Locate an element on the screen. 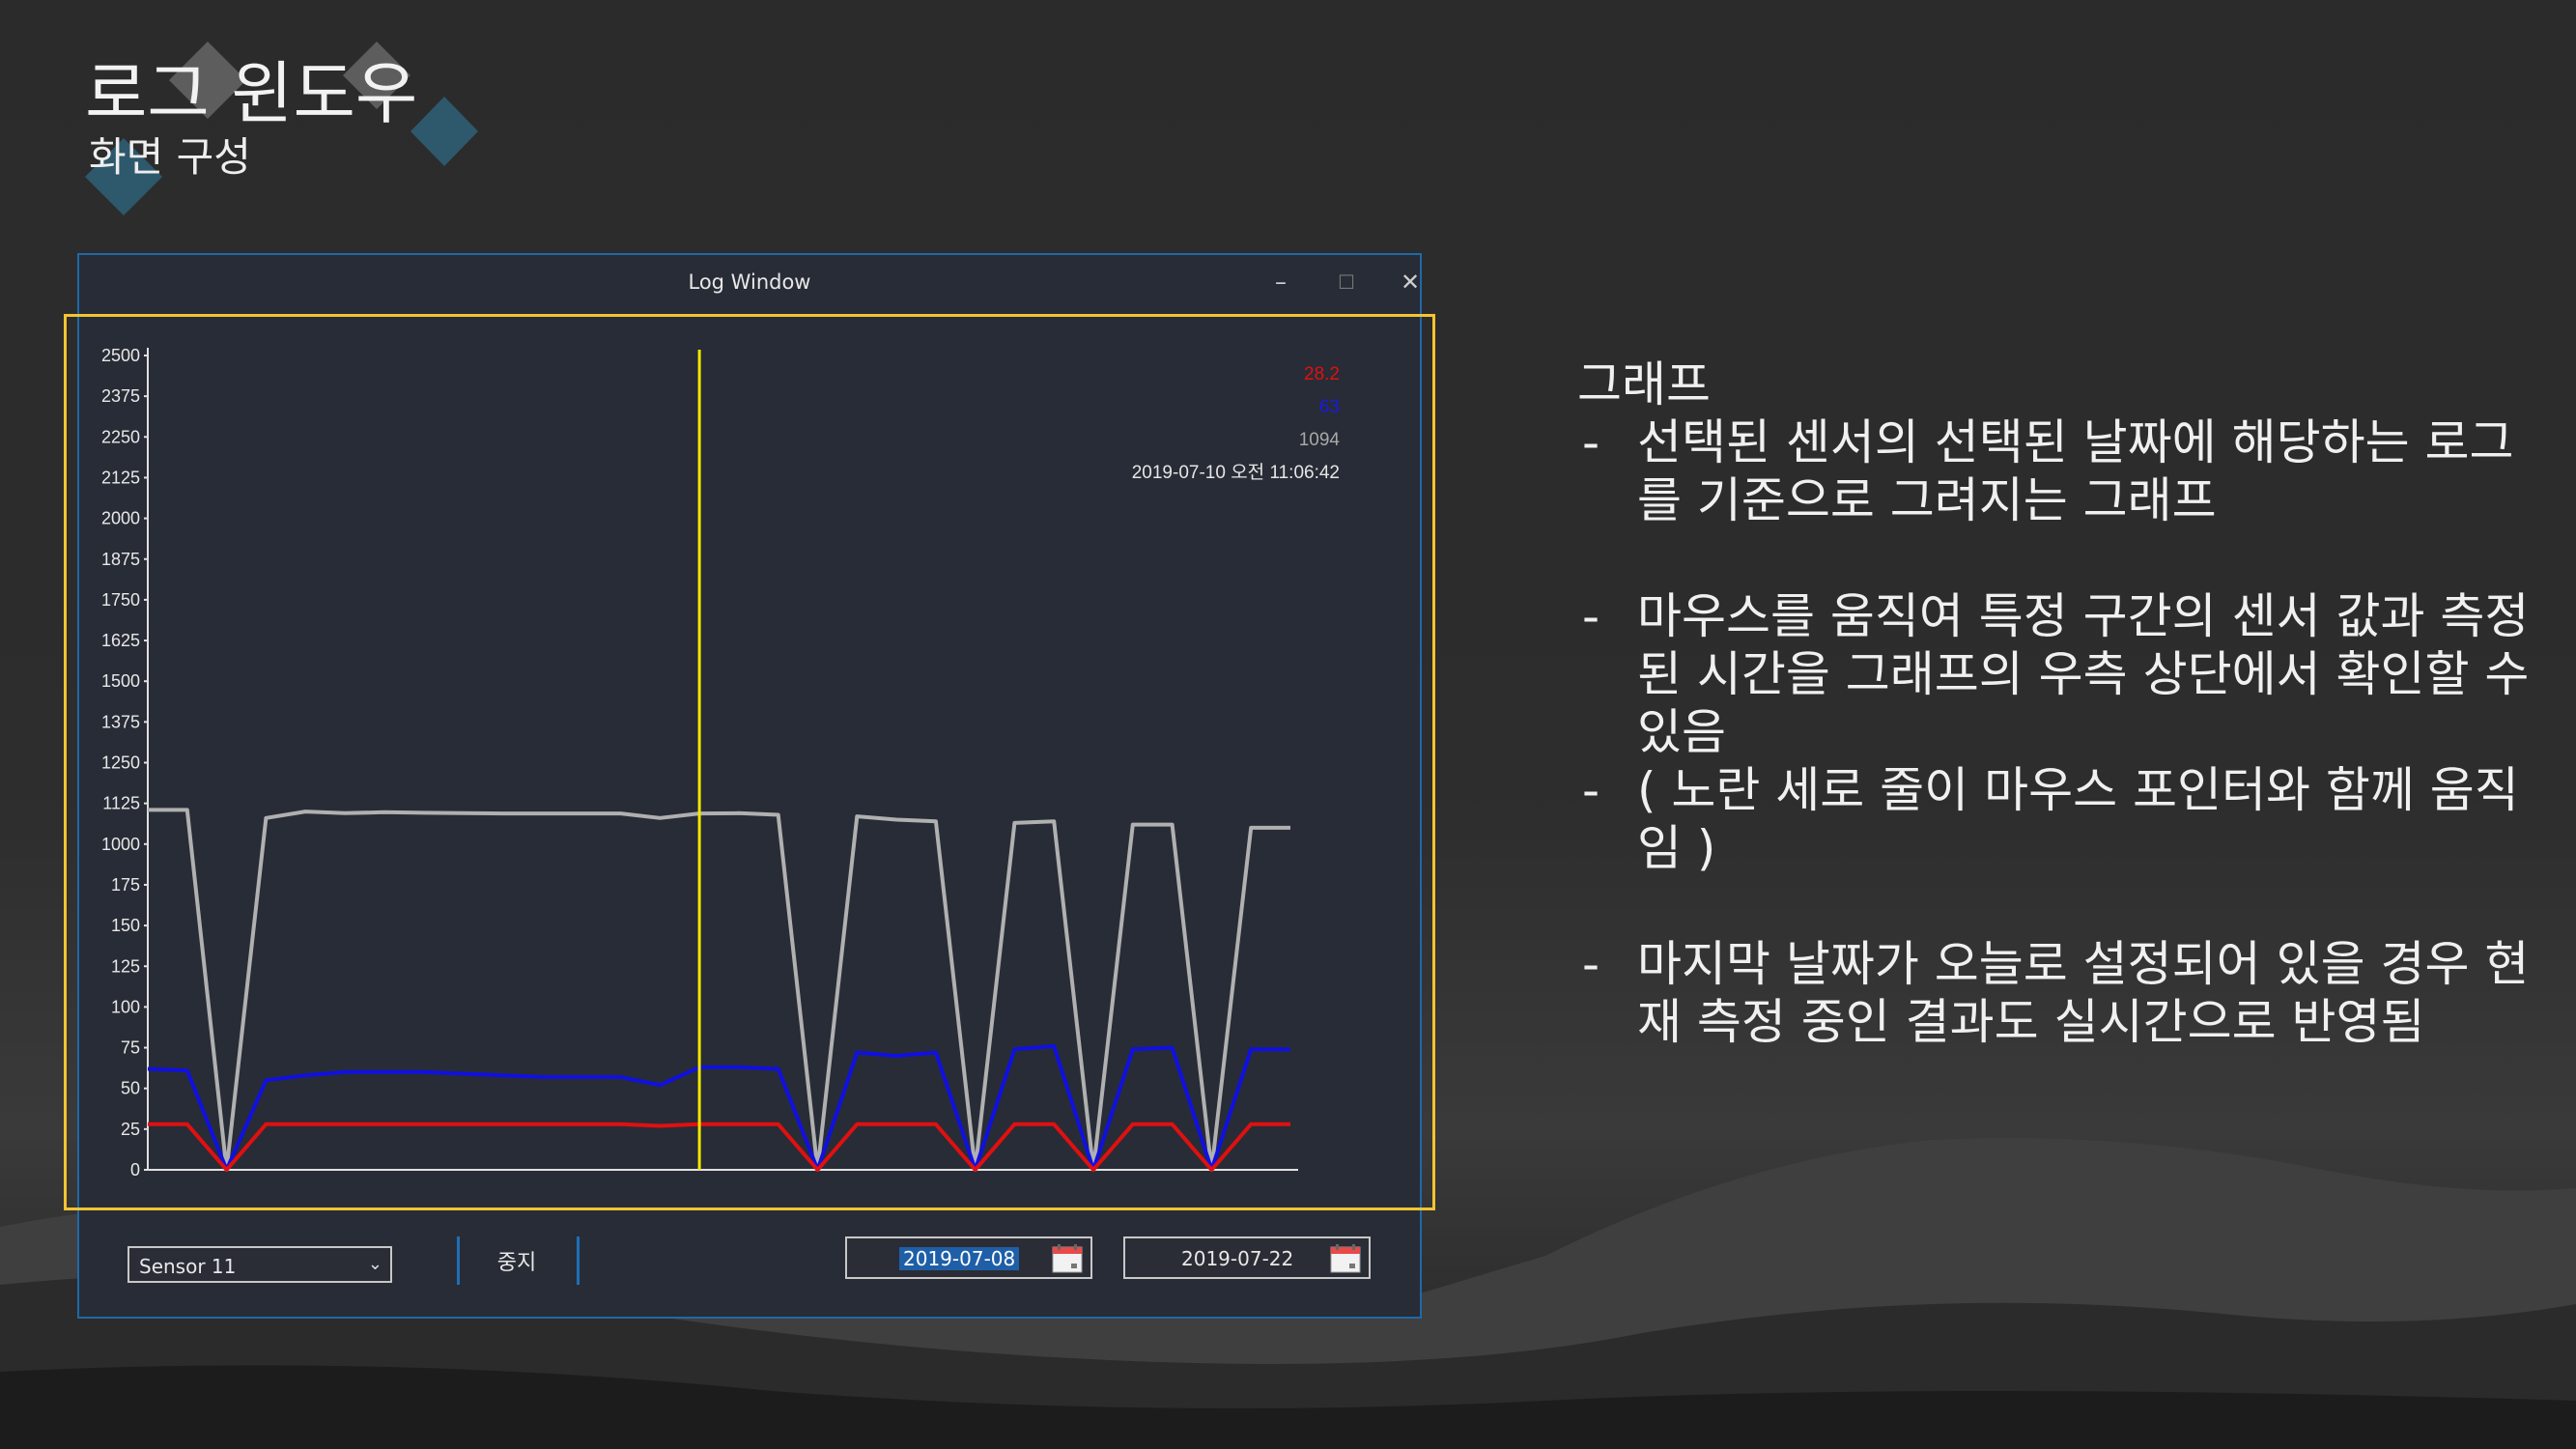 Image resolution: width=2576 pixels, height=1449 pixels. bullet-text: ( 노란 세로 줄이 마우스 포인터와 함께 움직임 ) is located at coordinates (2078, 819).